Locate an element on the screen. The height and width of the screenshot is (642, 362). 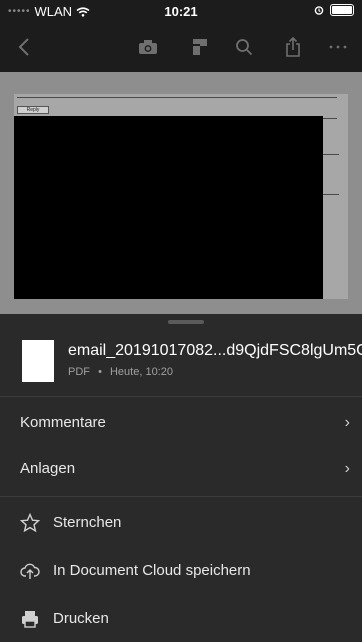
back-icon is located at coordinates (24, 47).